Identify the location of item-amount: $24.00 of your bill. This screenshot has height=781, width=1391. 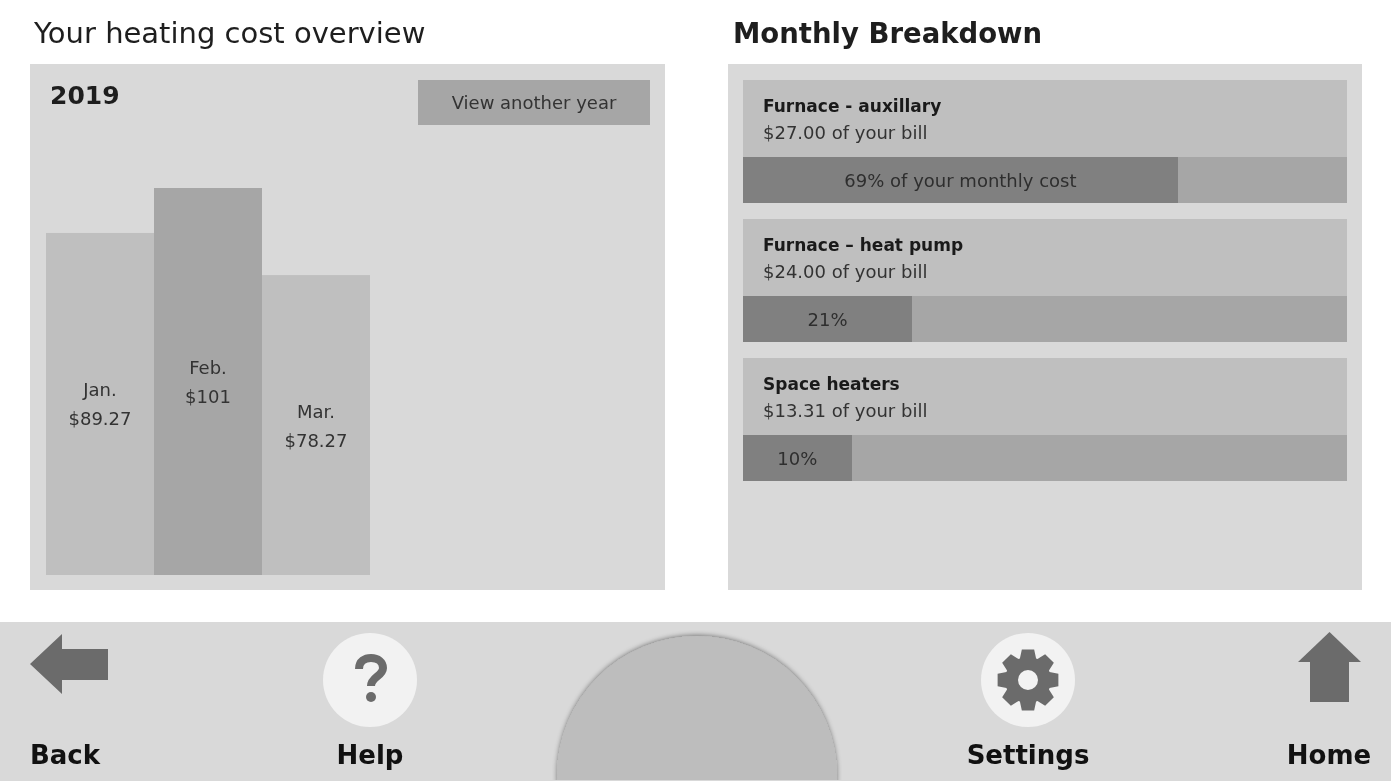
(846, 272).